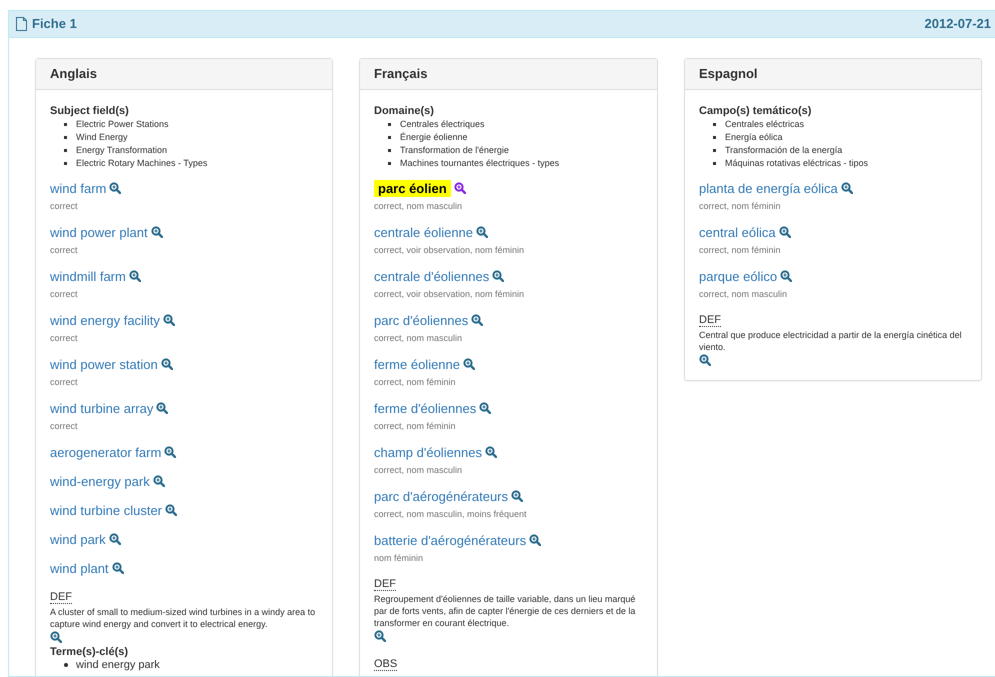 The height and width of the screenshot is (677, 995). Describe the element at coordinates (136, 163) in the screenshot. I see `subject-field: Electric Rotary Machines - Types` at that location.